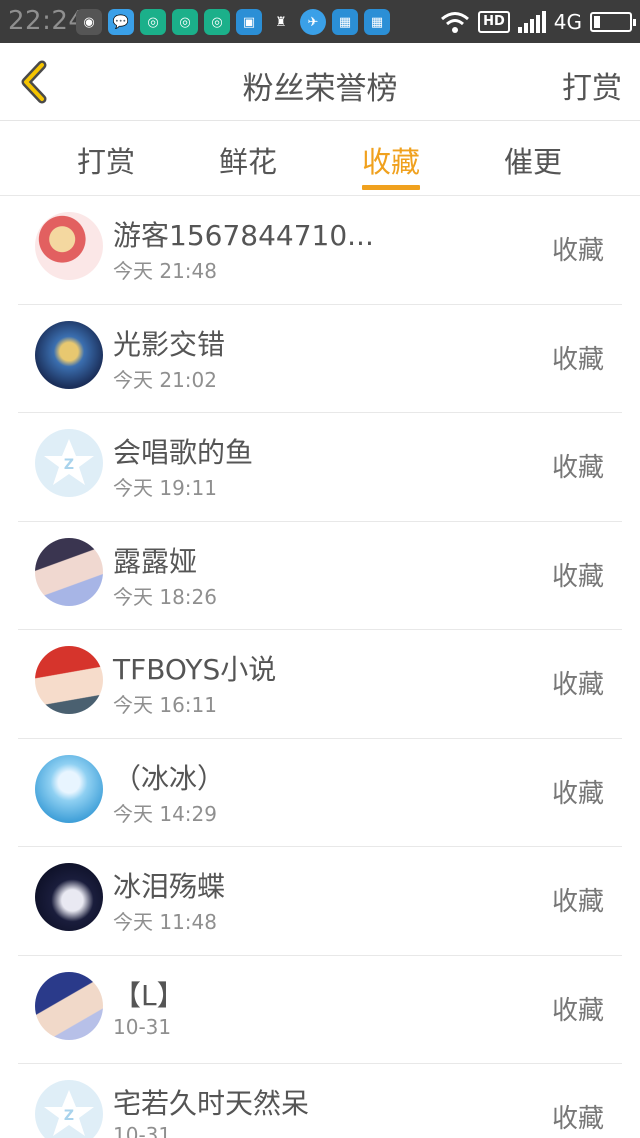  I want to click on system-indicators: HD 4G, so click(538, 22).